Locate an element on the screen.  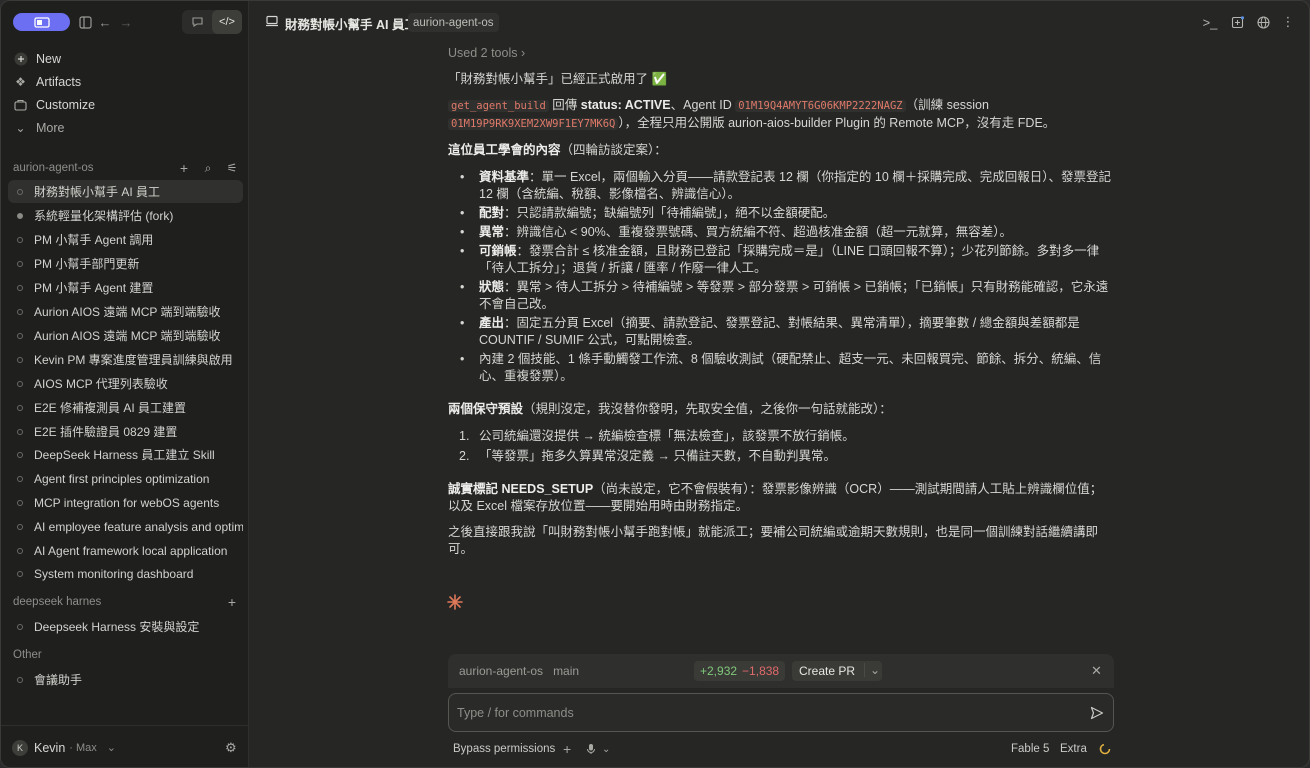
conversation-item: 財務對帳小幫手 AI 員工 is located at coordinates (125, 191).